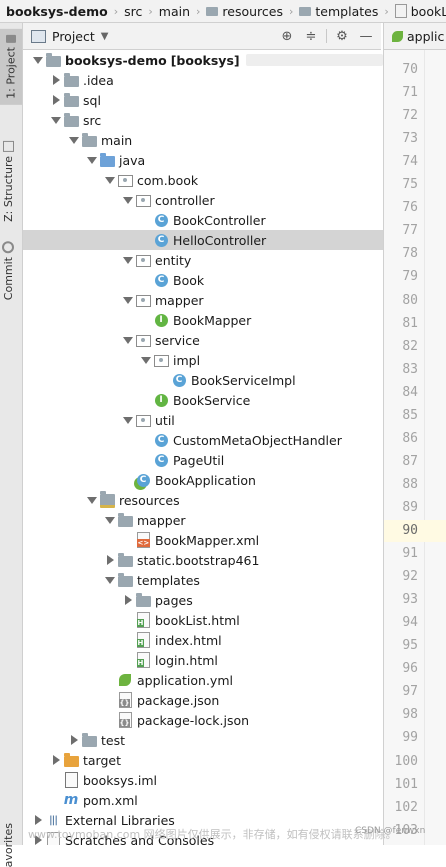 The width and height of the screenshot is (446, 867). I want to click on tree-node: I BookService, so click(203, 400).